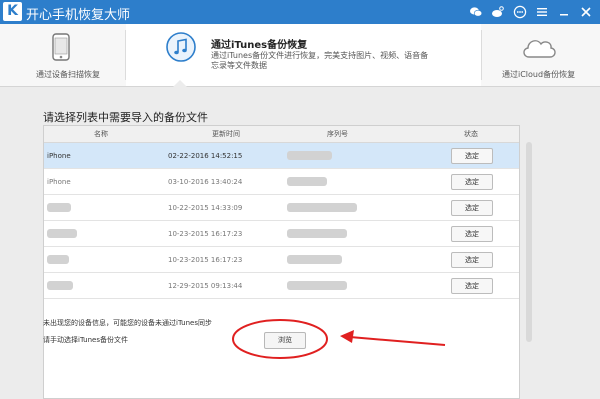 This screenshot has width=600, height=399. Describe the element at coordinates (205, 156) in the screenshot. I see `row-update-time: 02-22-2016 14:52:15` at that location.